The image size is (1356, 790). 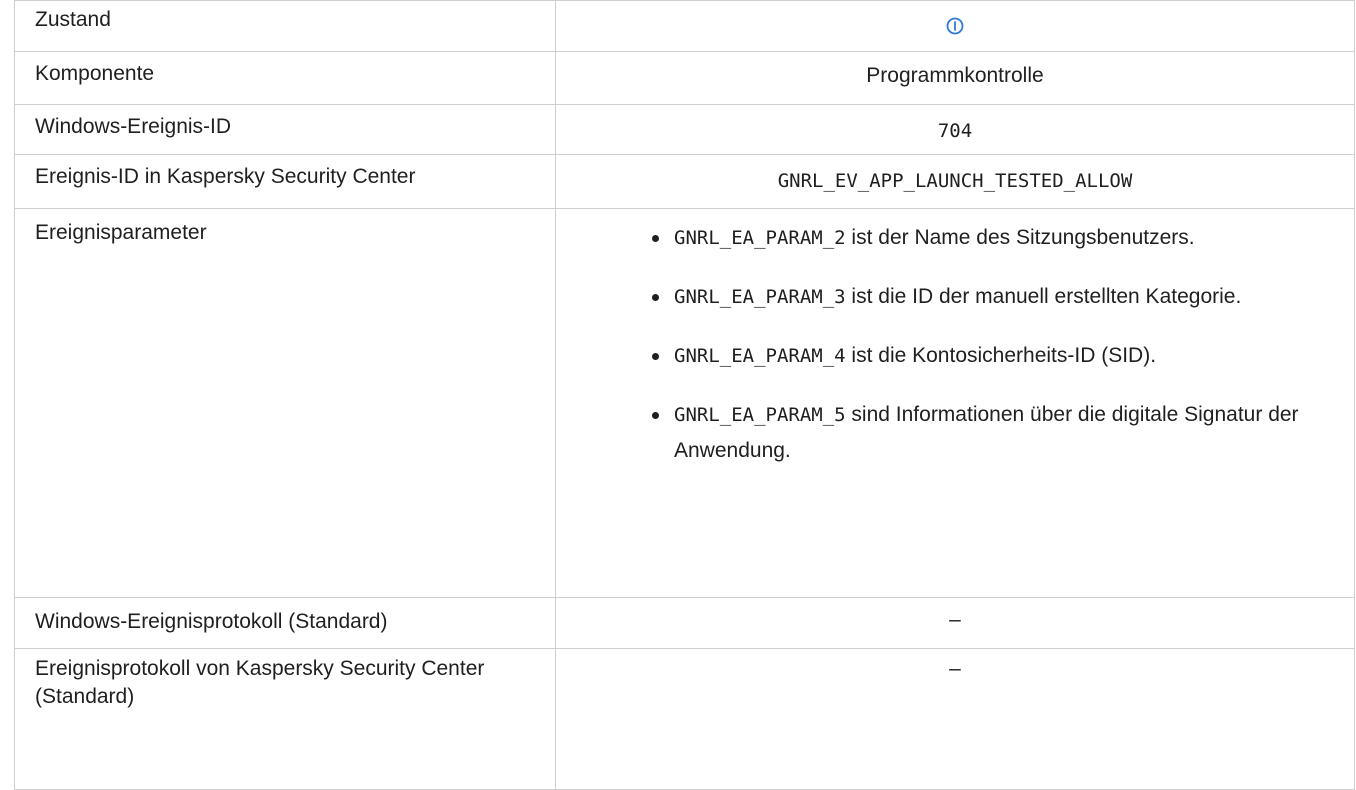 What do you see at coordinates (1020, 237) in the screenshot?
I see `param-description: ist der Name des Sitzungsbenutzers.` at bounding box center [1020, 237].